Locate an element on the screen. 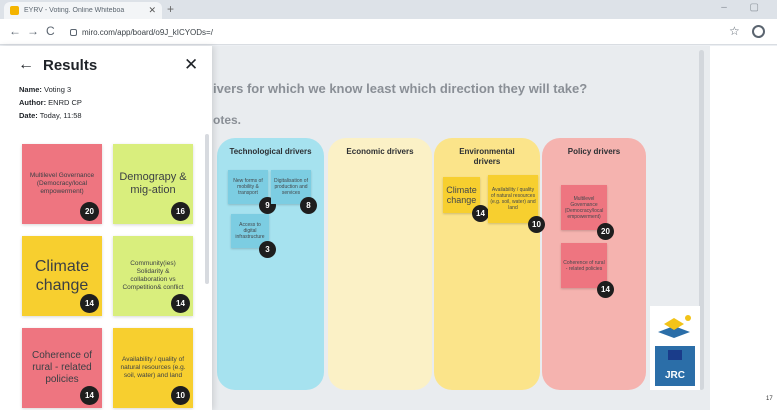 This screenshot has width=777, height=410. meta-name: Name: Voting 3 is located at coordinates (45, 89).